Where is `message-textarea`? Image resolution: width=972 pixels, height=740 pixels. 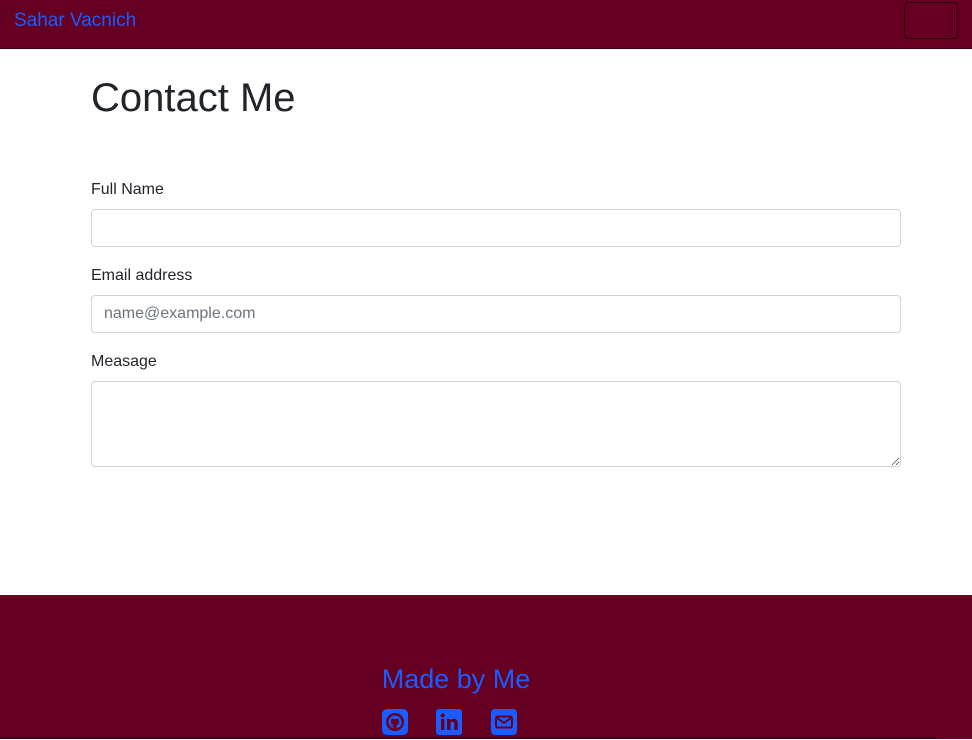
message-textarea is located at coordinates (496, 424).